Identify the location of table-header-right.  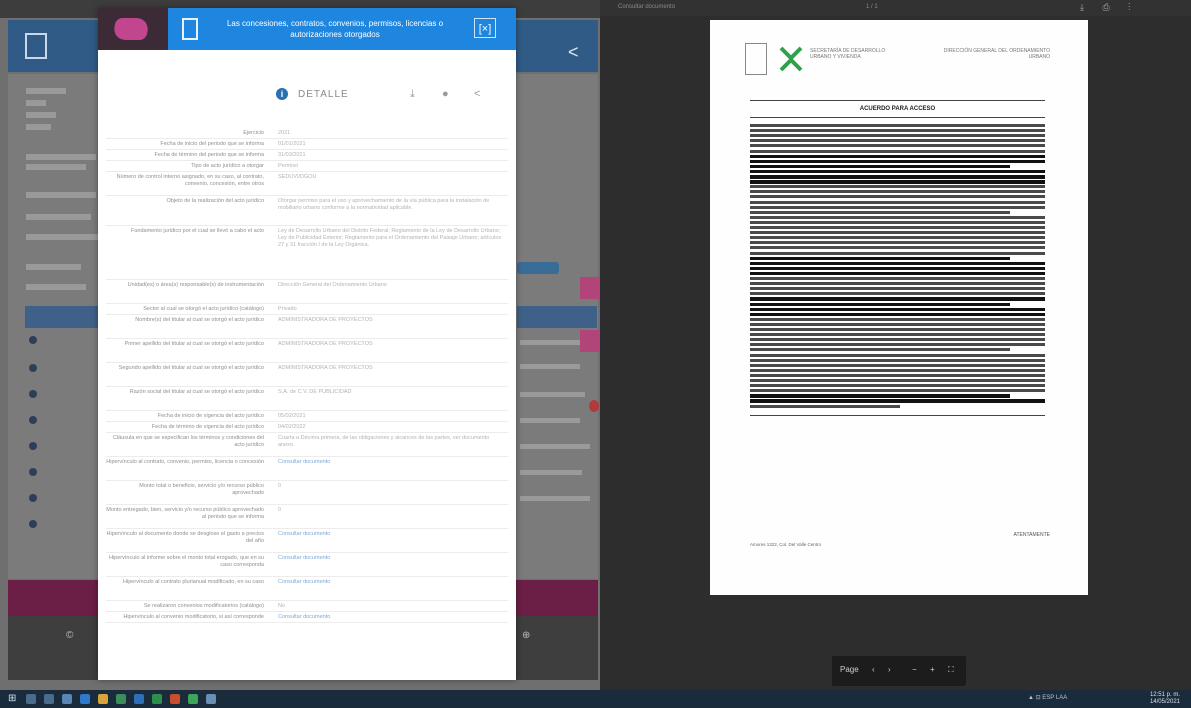
(557, 317).